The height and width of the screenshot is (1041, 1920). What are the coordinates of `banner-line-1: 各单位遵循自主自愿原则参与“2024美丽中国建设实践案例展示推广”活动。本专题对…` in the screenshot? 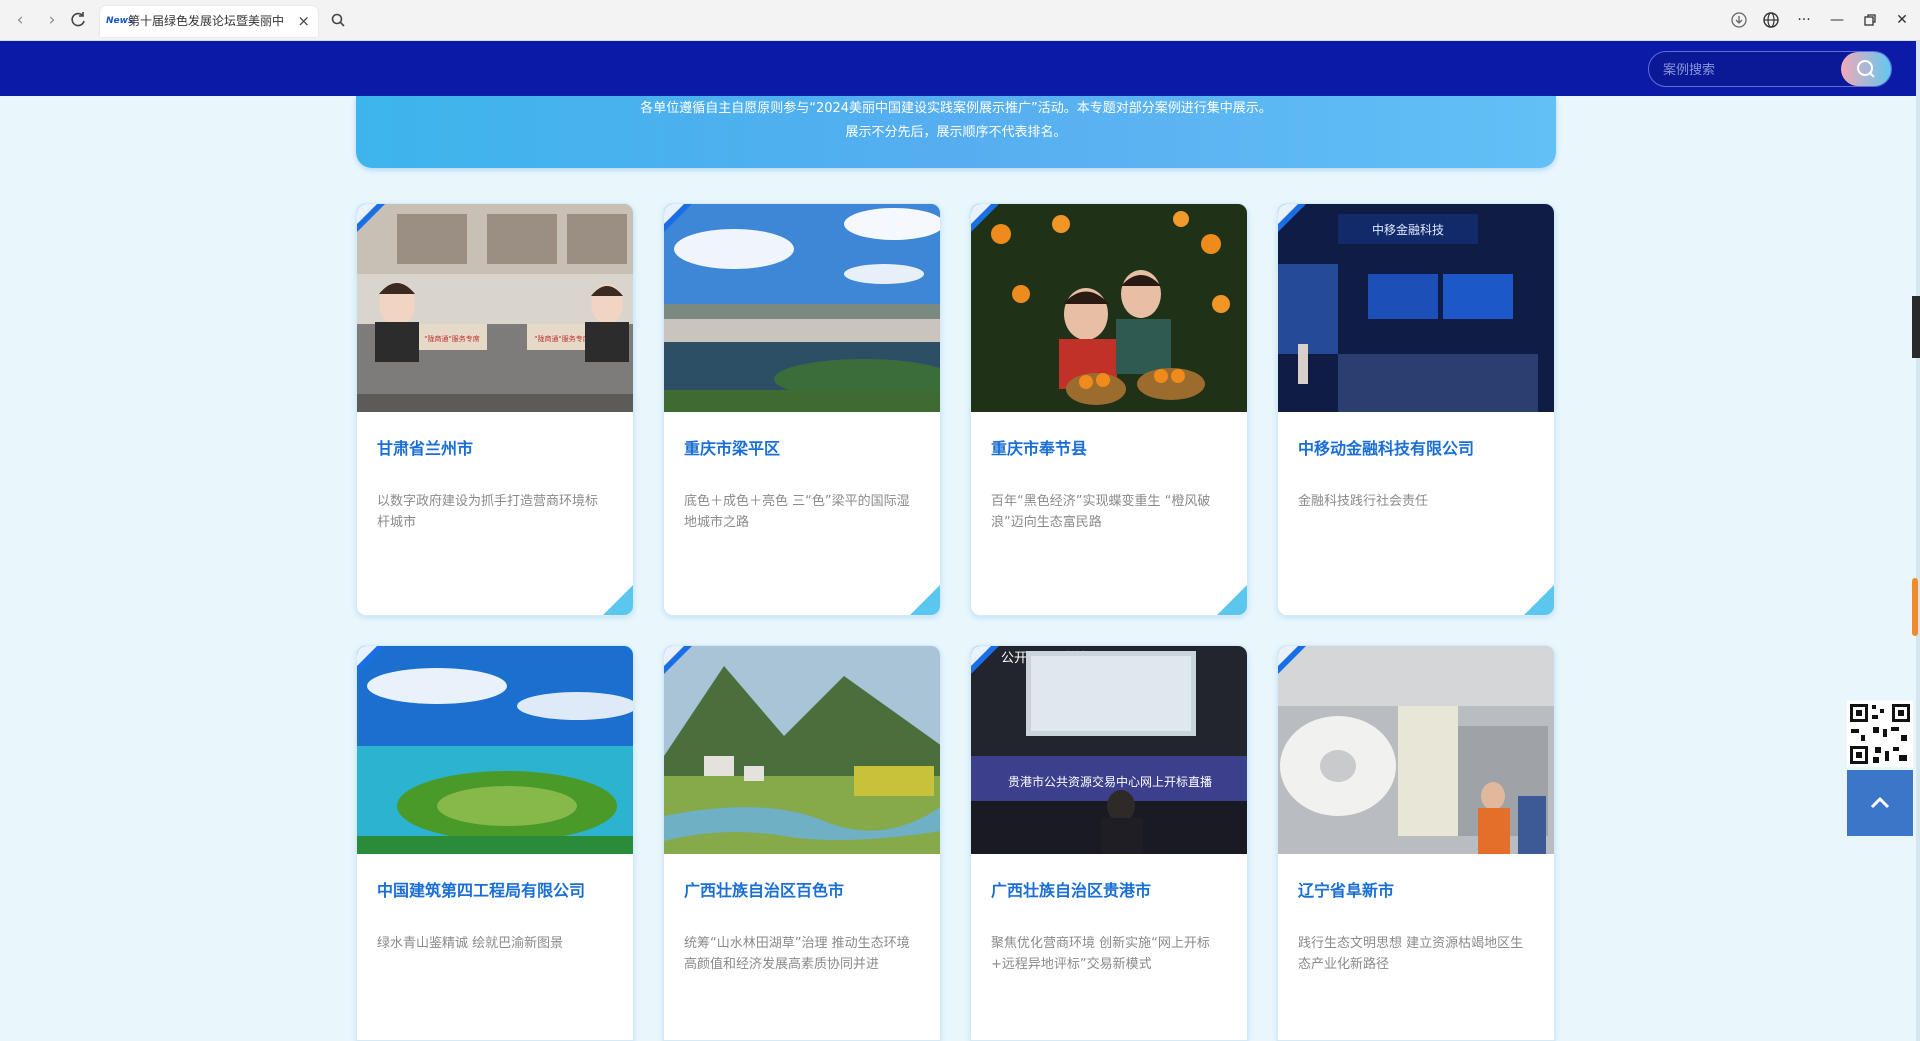 It's located at (956, 108).